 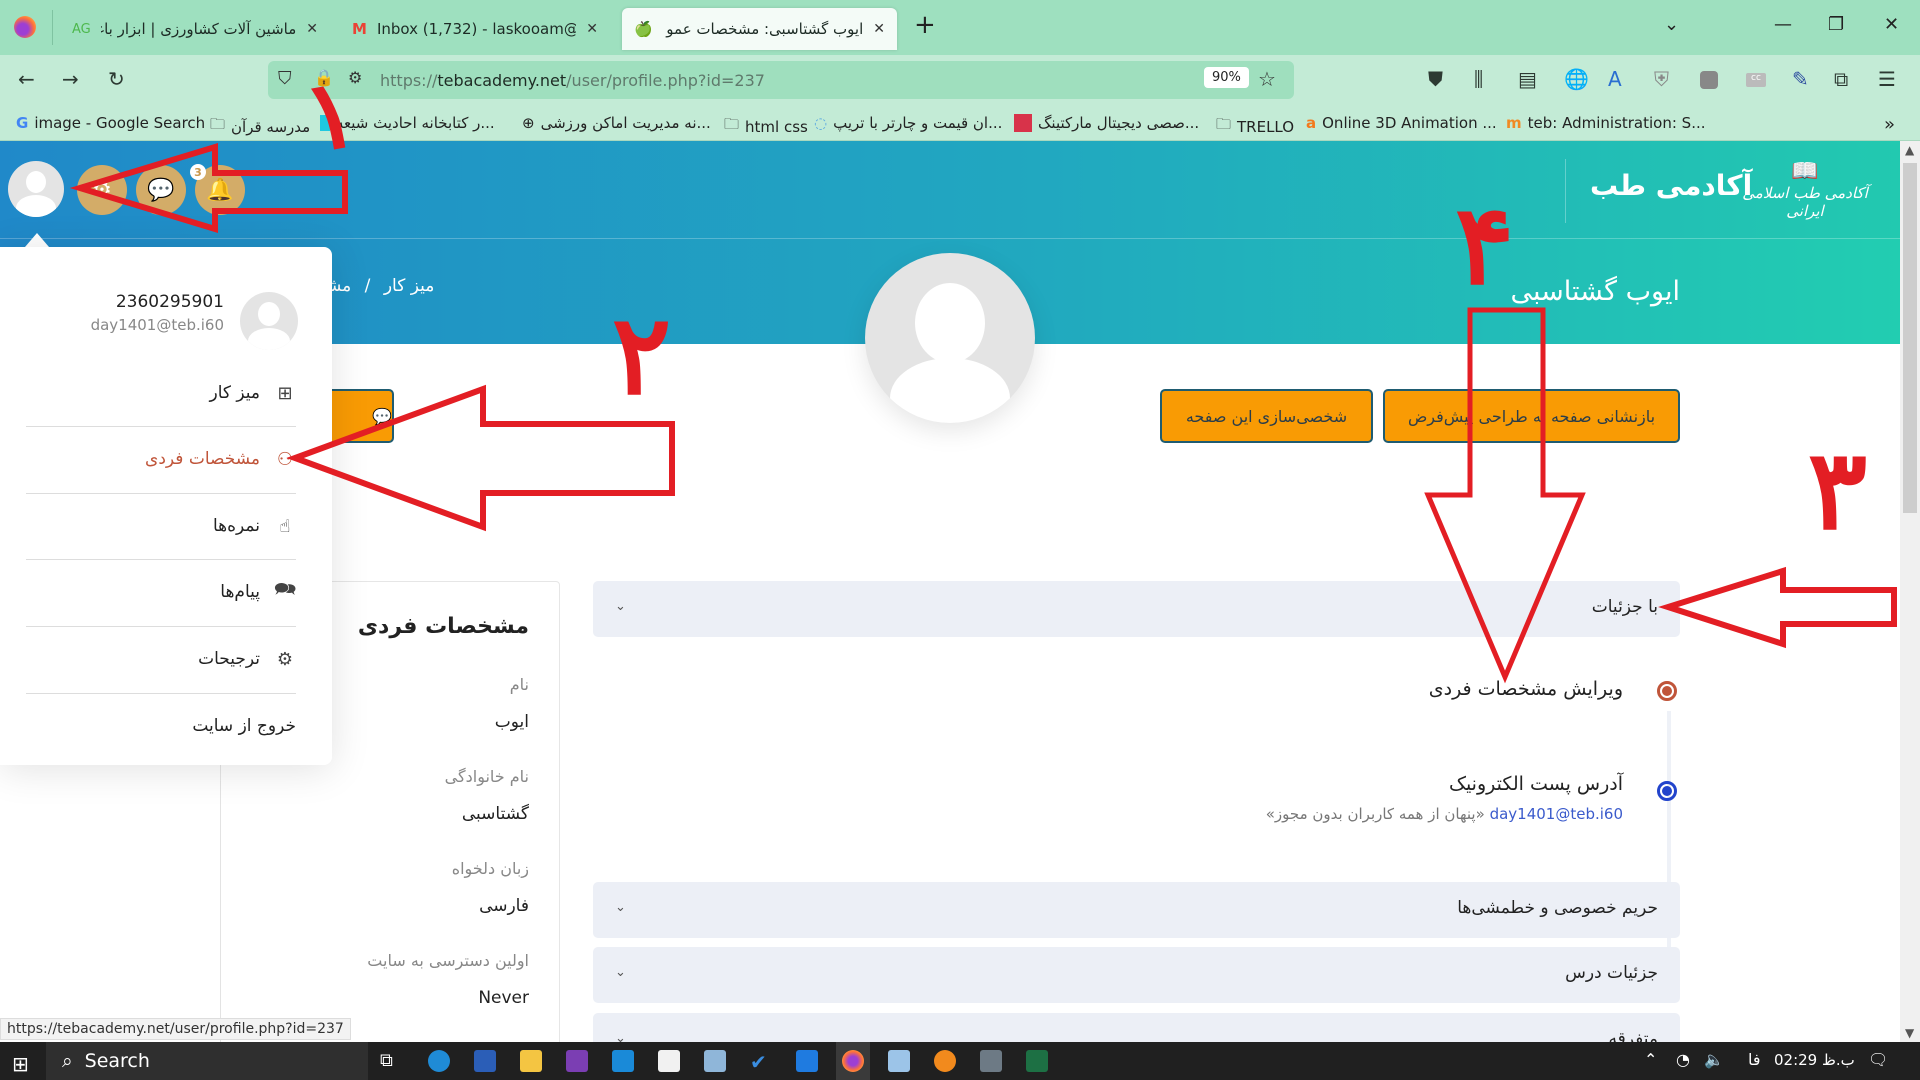 What do you see at coordinates (1136, 975) in the screenshot?
I see `accordion-course-details: جزئیات درس ⌄` at bounding box center [1136, 975].